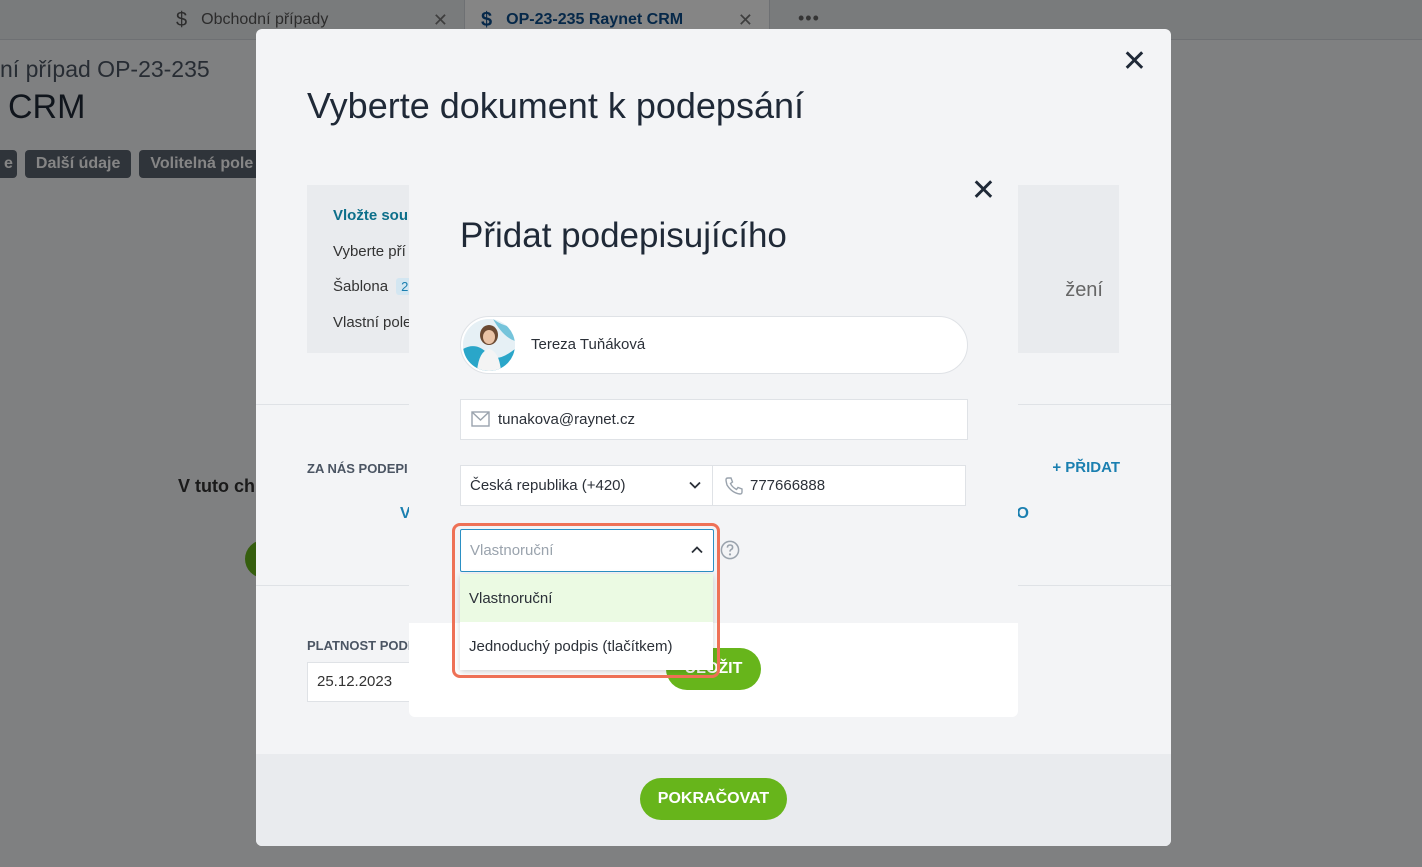 Image resolution: width=1422 pixels, height=867 pixels. Describe the element at coordinates (375, 215) in the screenshot. I see `side-item-vlozte-soubor: Vložte soub` at that location.